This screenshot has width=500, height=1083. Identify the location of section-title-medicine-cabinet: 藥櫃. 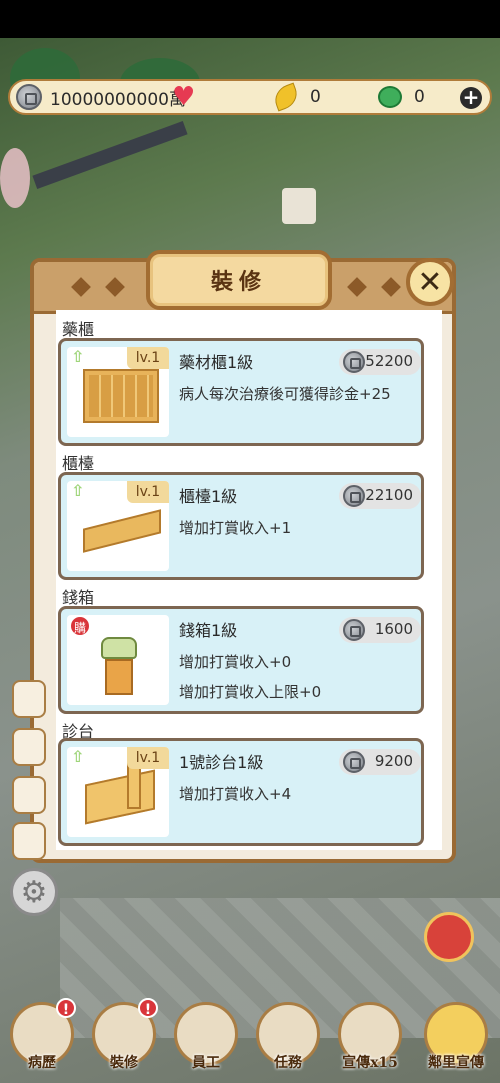
(78, 329).